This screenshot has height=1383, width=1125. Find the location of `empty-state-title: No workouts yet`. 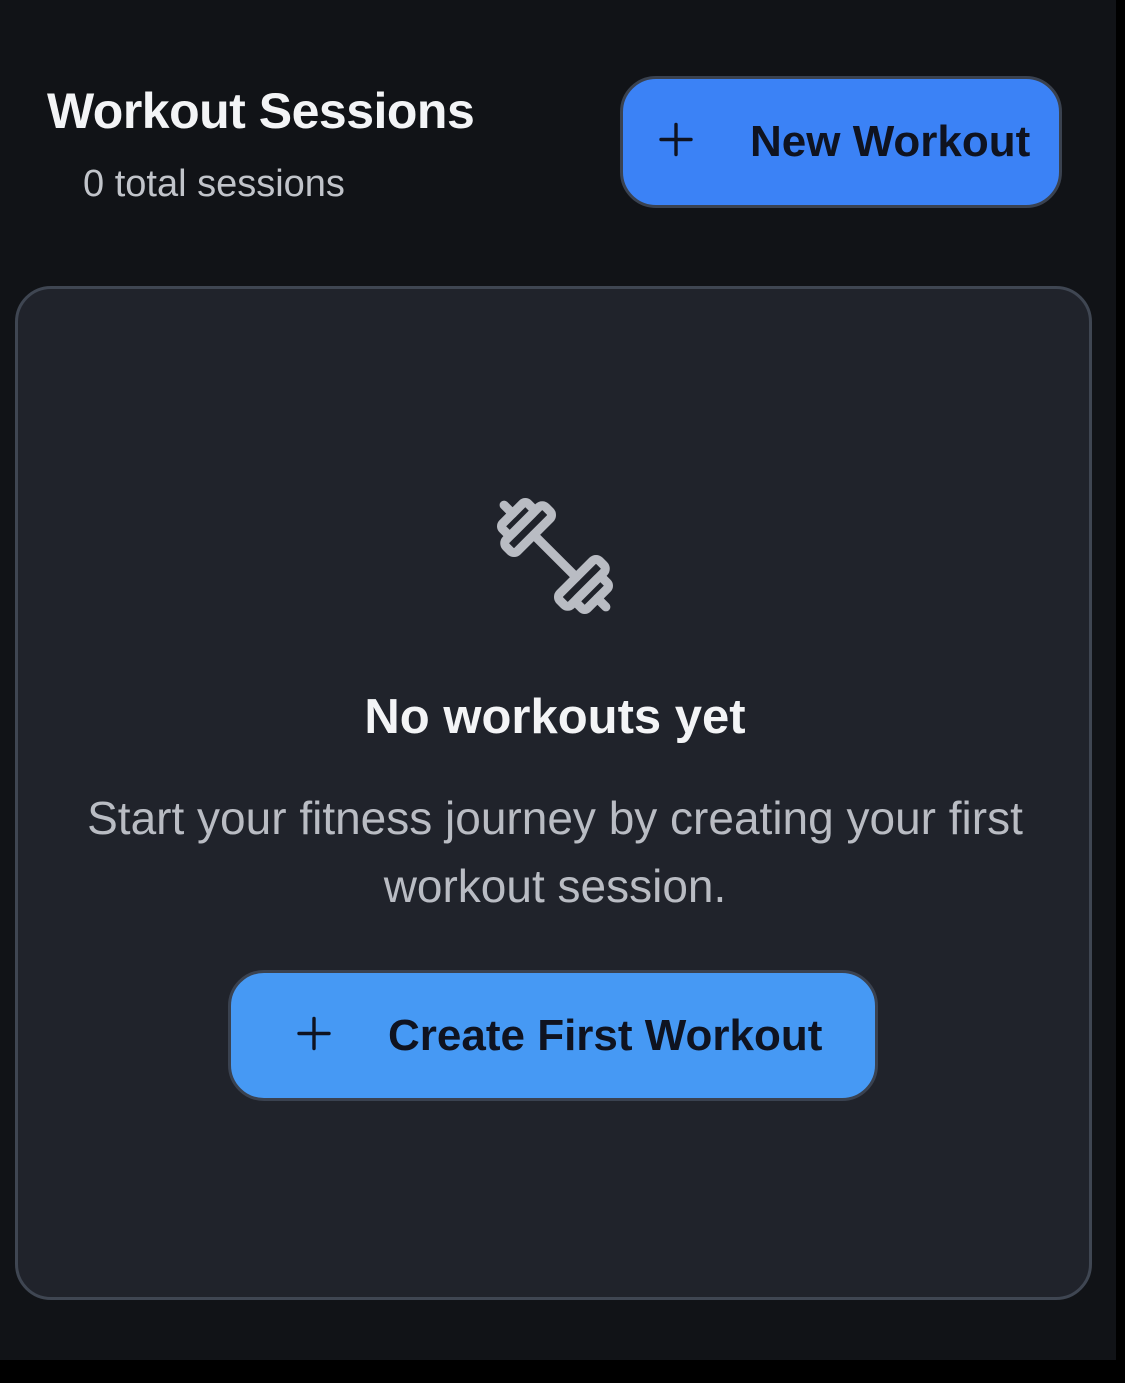

empty-state-title: No workouts yet is located at coordinates (555, 717).